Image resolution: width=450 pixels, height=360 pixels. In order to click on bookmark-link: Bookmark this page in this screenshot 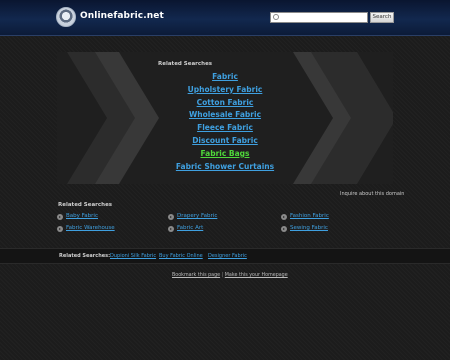, I will do `click(196, 275)`.